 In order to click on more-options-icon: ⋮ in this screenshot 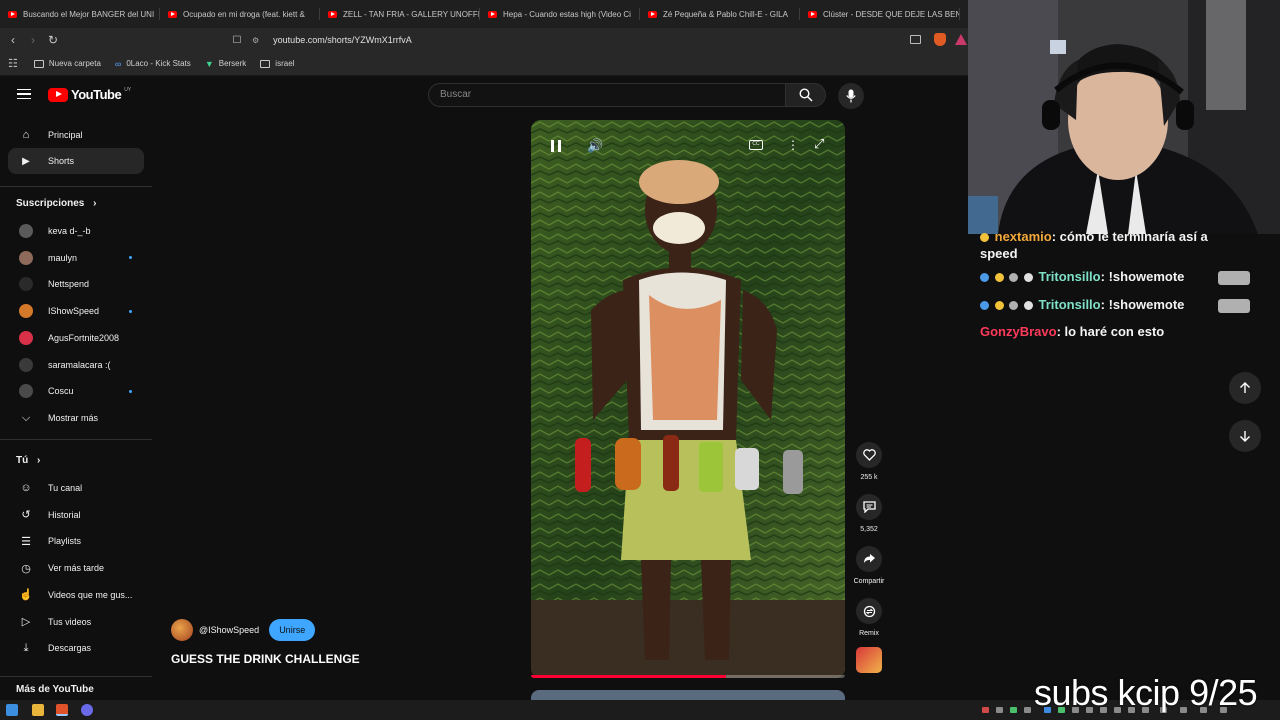, I will do `click(793, 145)`.